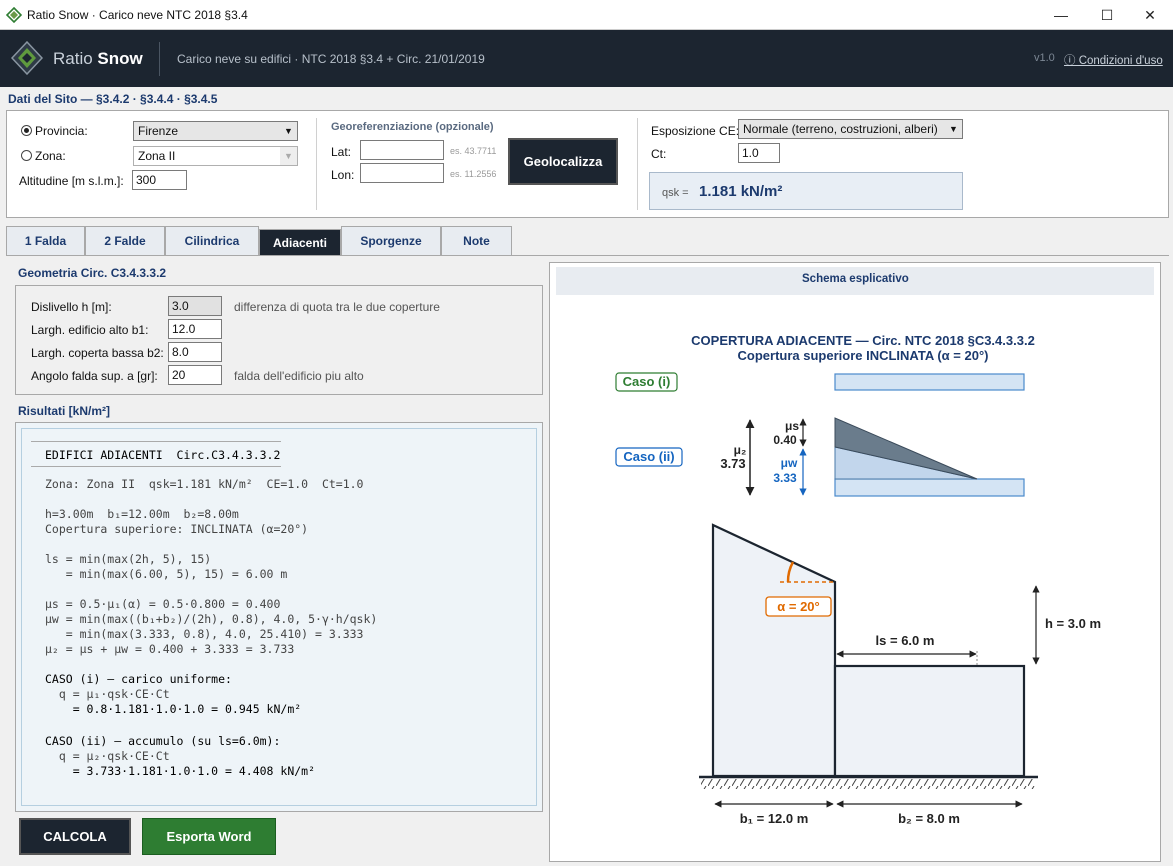 The image size is (1173, 866). I want to click on caso-i-load-bar, so click(929, 382).